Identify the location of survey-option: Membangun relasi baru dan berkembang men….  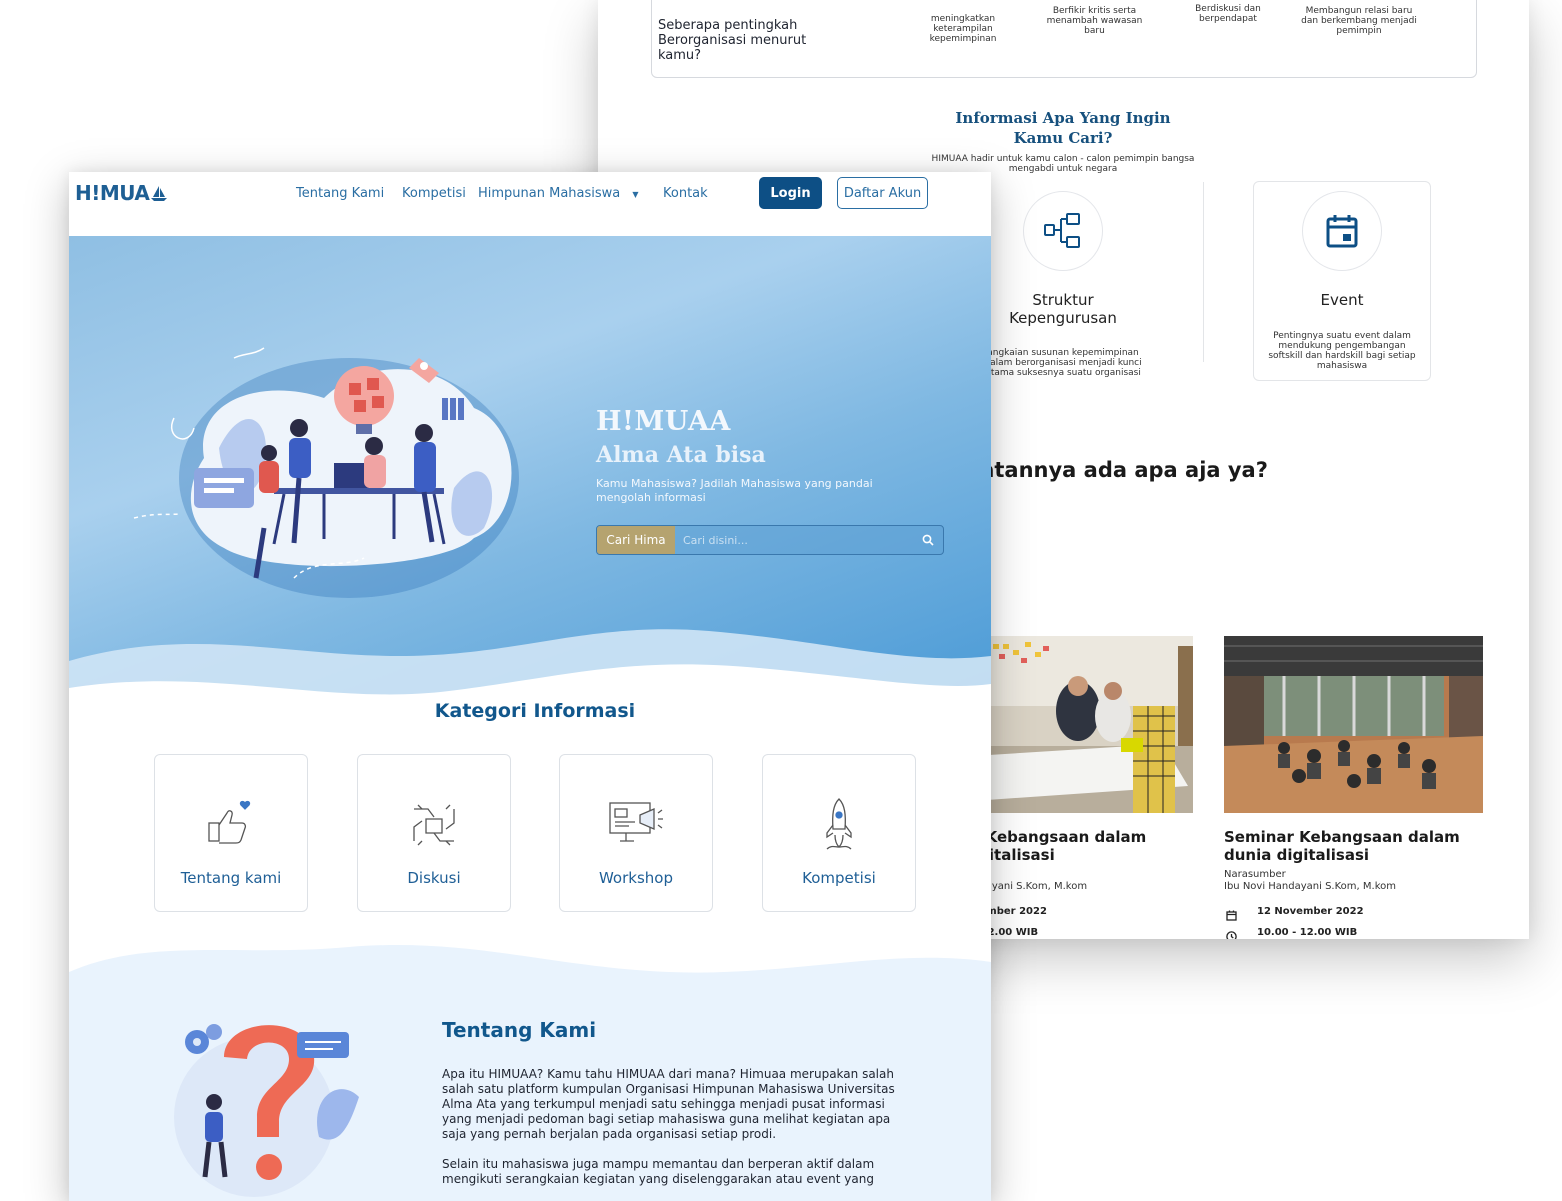
(1359, 21).